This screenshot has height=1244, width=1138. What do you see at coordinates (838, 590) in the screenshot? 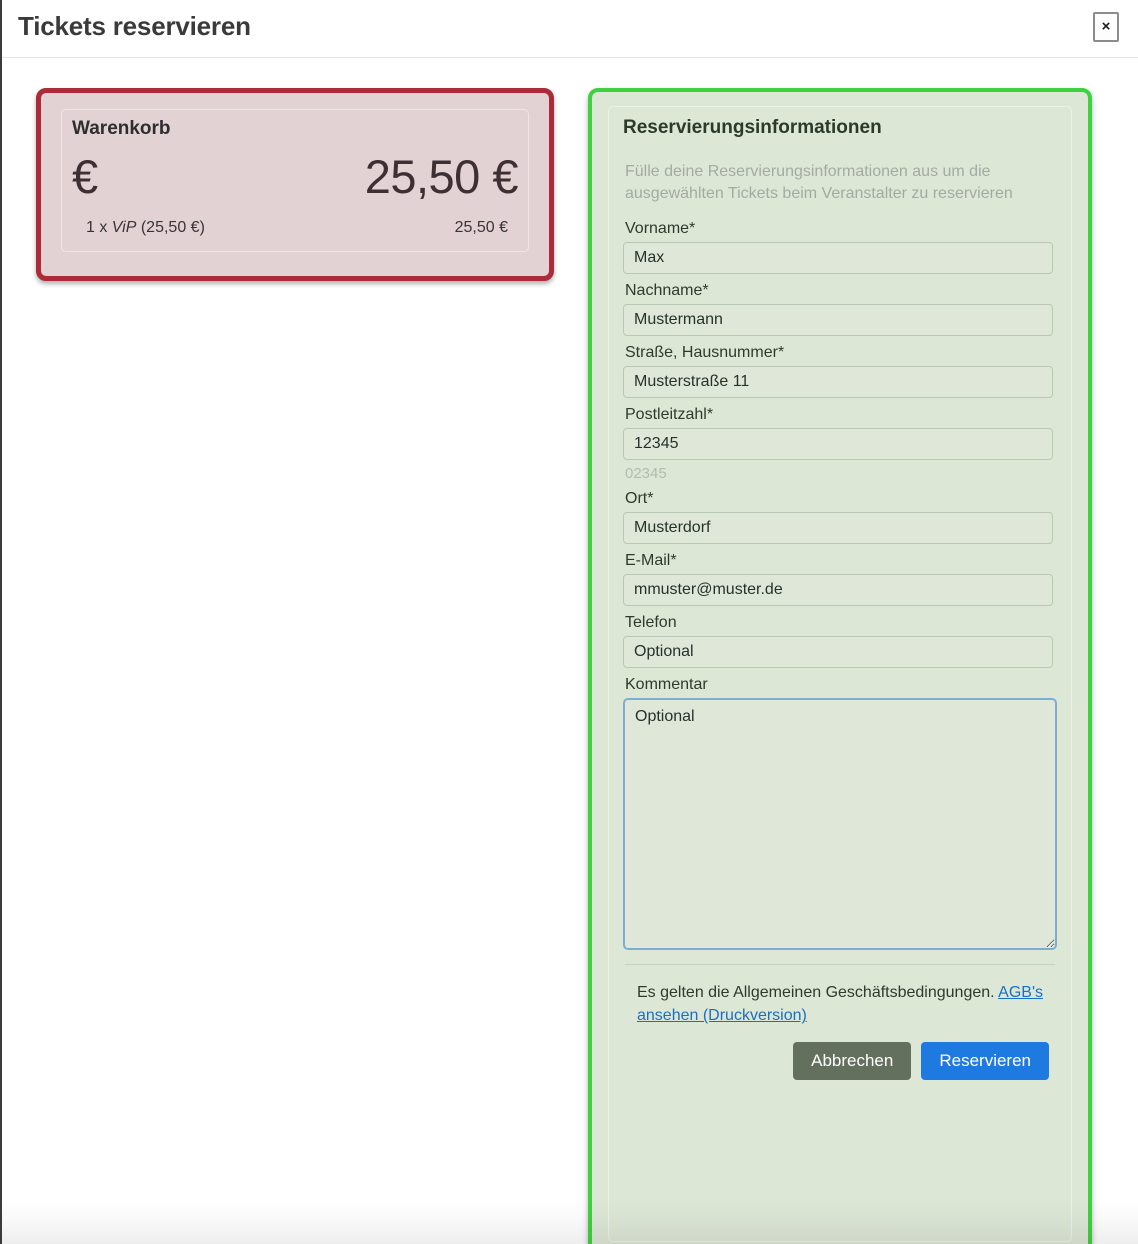
I see `email-input` at bounding box center [838, 590].